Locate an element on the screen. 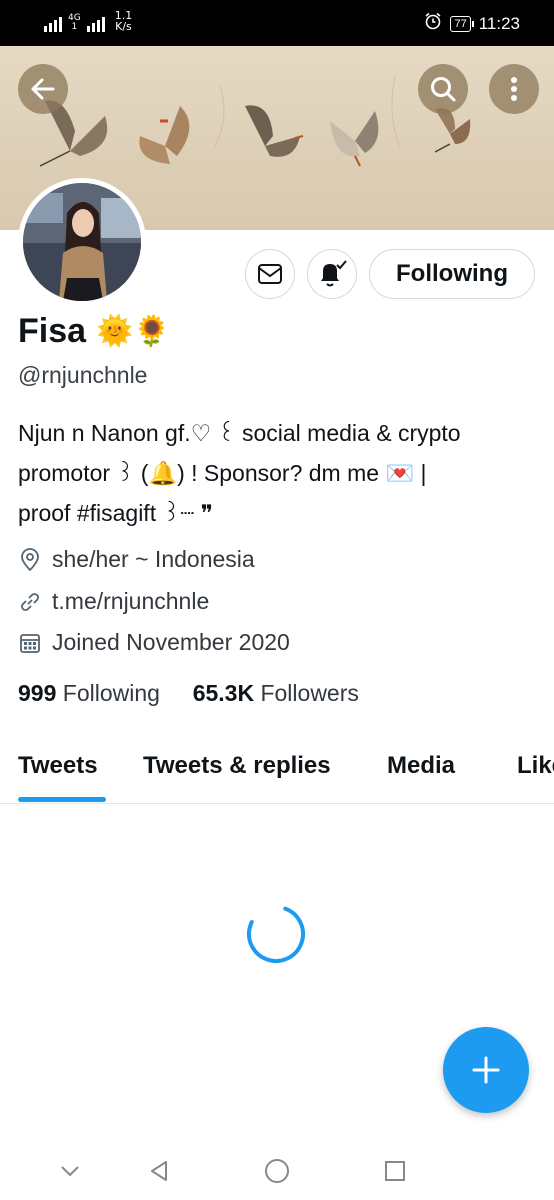 Image resolution: width=554 pixels, height=1200 pixels. alarm-icon is located at coordinates (433, 23).